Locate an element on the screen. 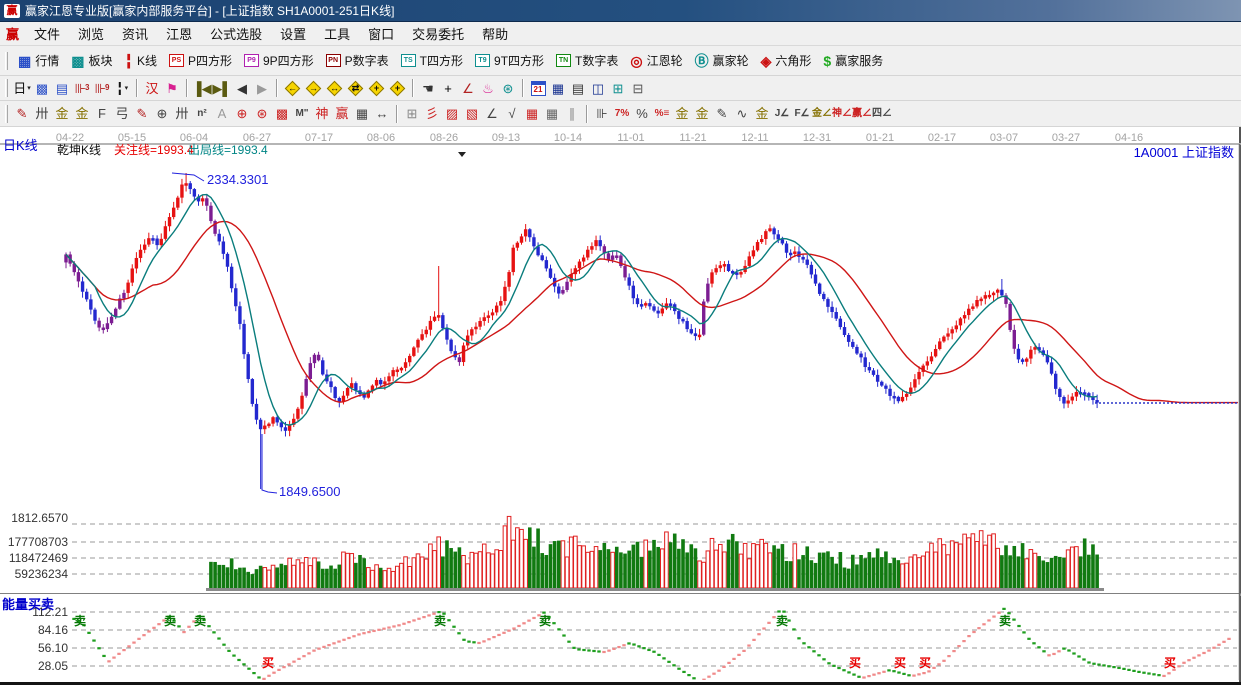 This screenshot has width=1241, height=685. toolbar-hexagon-button: ◈ 六角形 is located at coordinates (786, 61).